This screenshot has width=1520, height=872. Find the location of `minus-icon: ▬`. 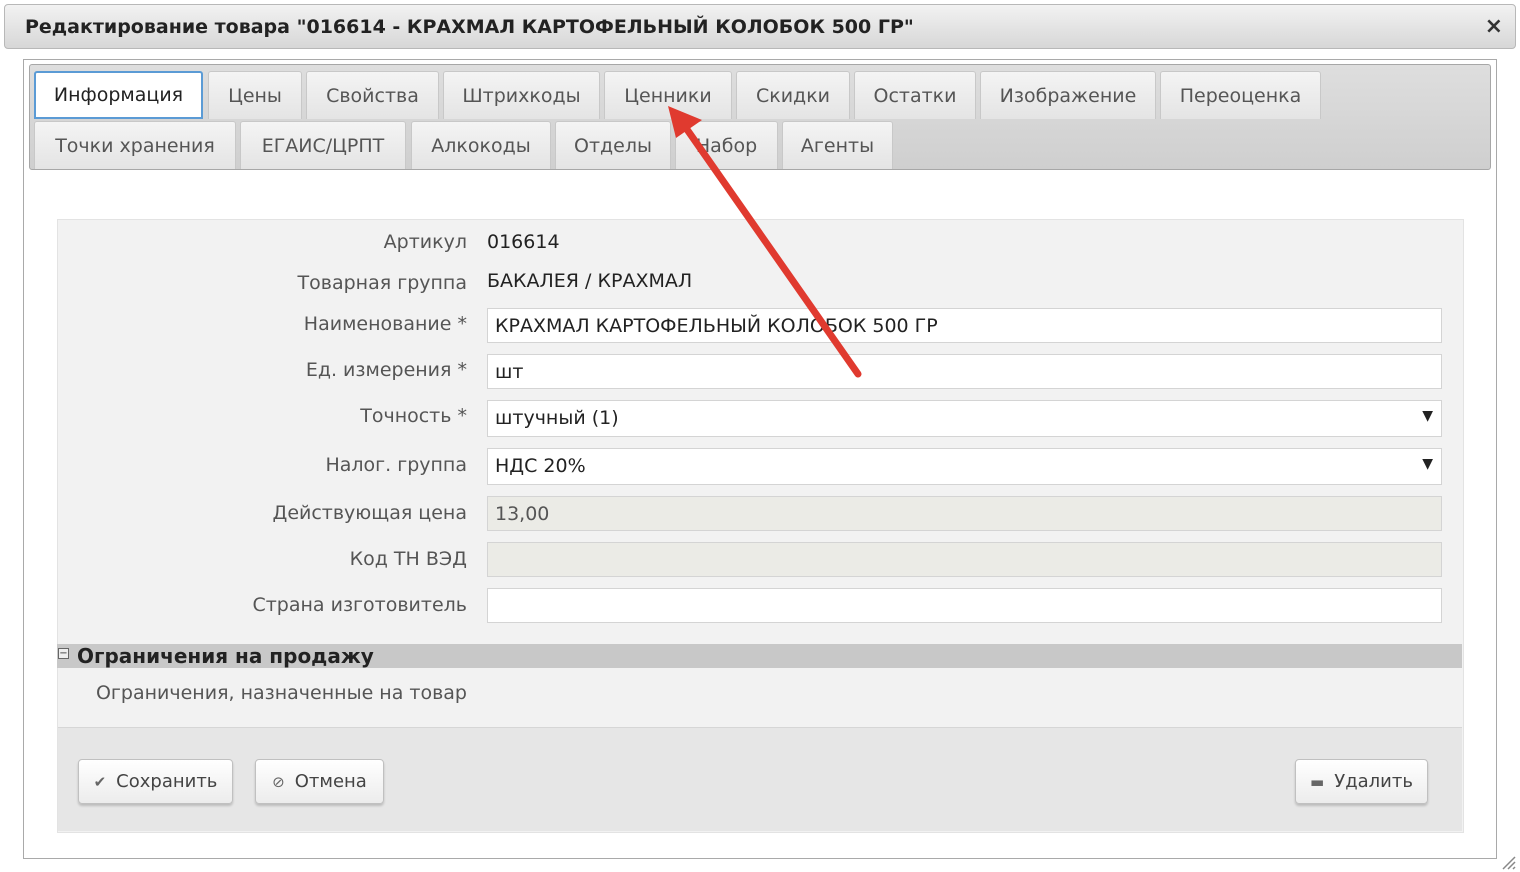

minus-icon: ▬ is located at coordinates (1317, 781).